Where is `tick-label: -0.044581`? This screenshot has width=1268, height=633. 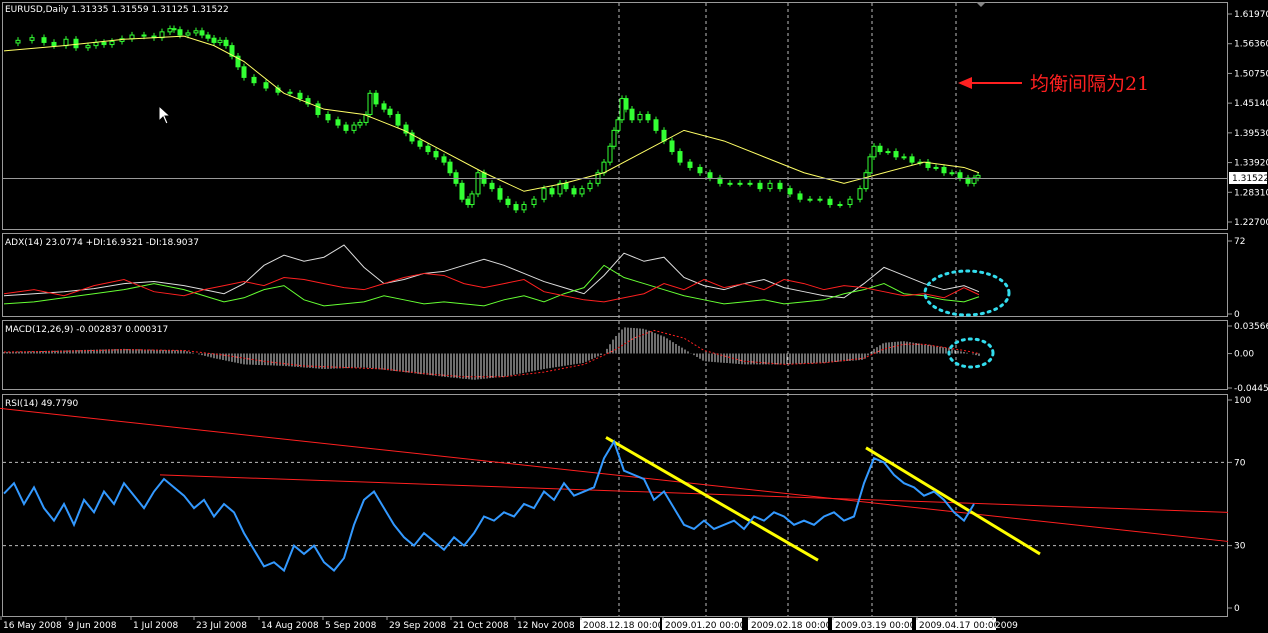 tick-label: -0.044581 is located at coordinates (1251, 389).